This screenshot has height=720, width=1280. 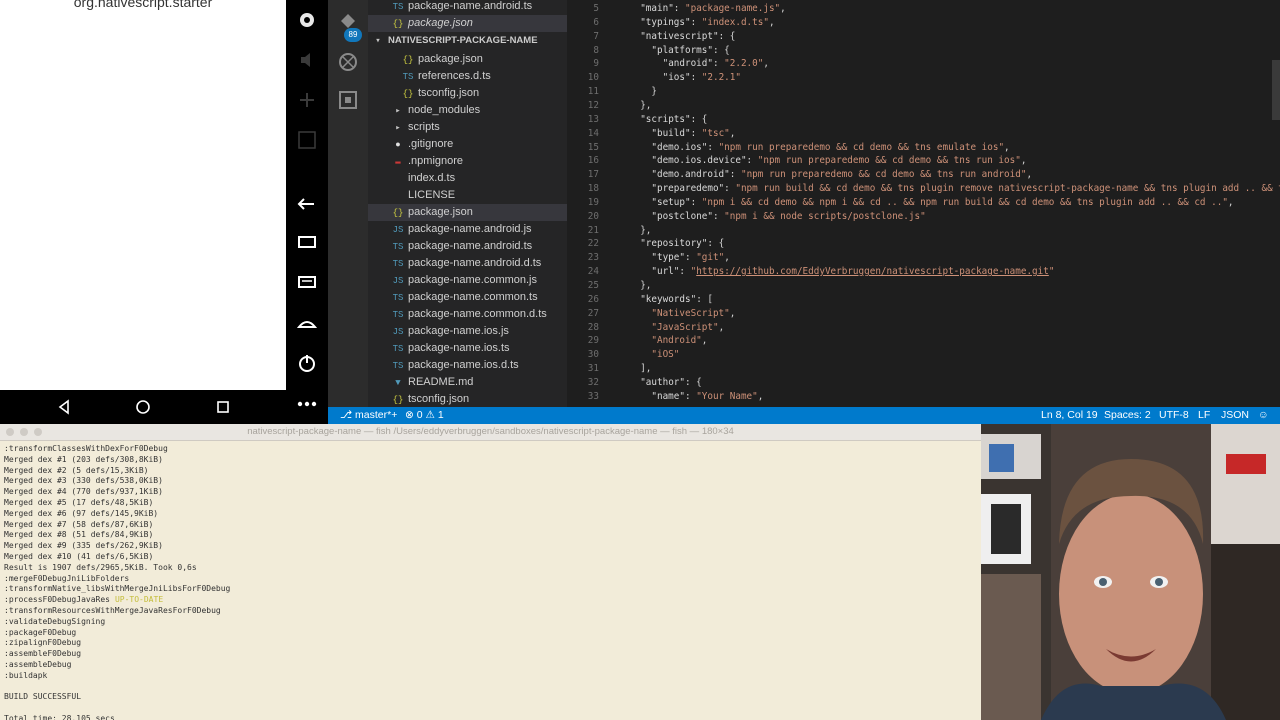 I want to click on explorer-item: ▸ node_modules, so click(x=467, y=110).